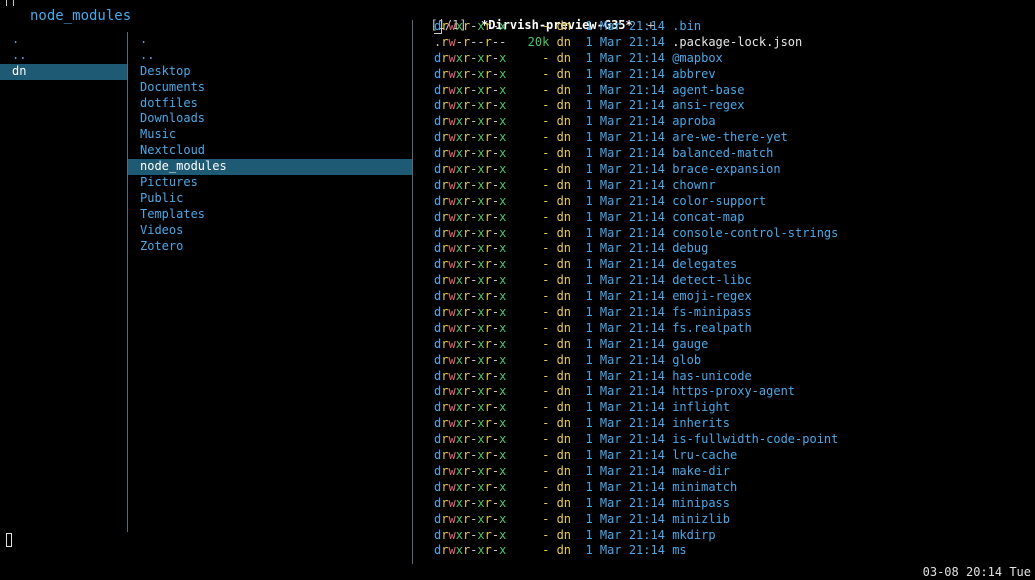 The height and width of the screenshot is (580, 1035). Describe the element at coordinates (270, 40) in the screenshot. I see `directory-item: .` at that location.